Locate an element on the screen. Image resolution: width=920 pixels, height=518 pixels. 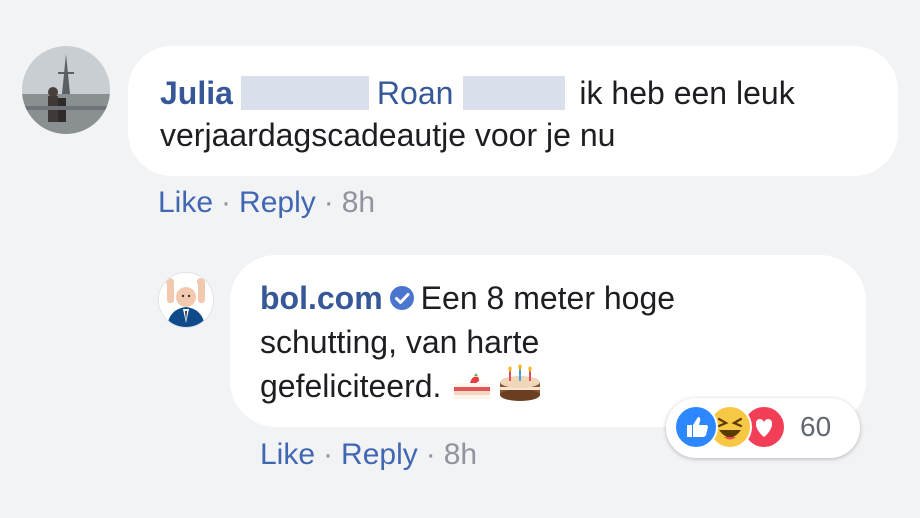
reply-text-2: schutting, van harte is located at coordinates (400, 342).